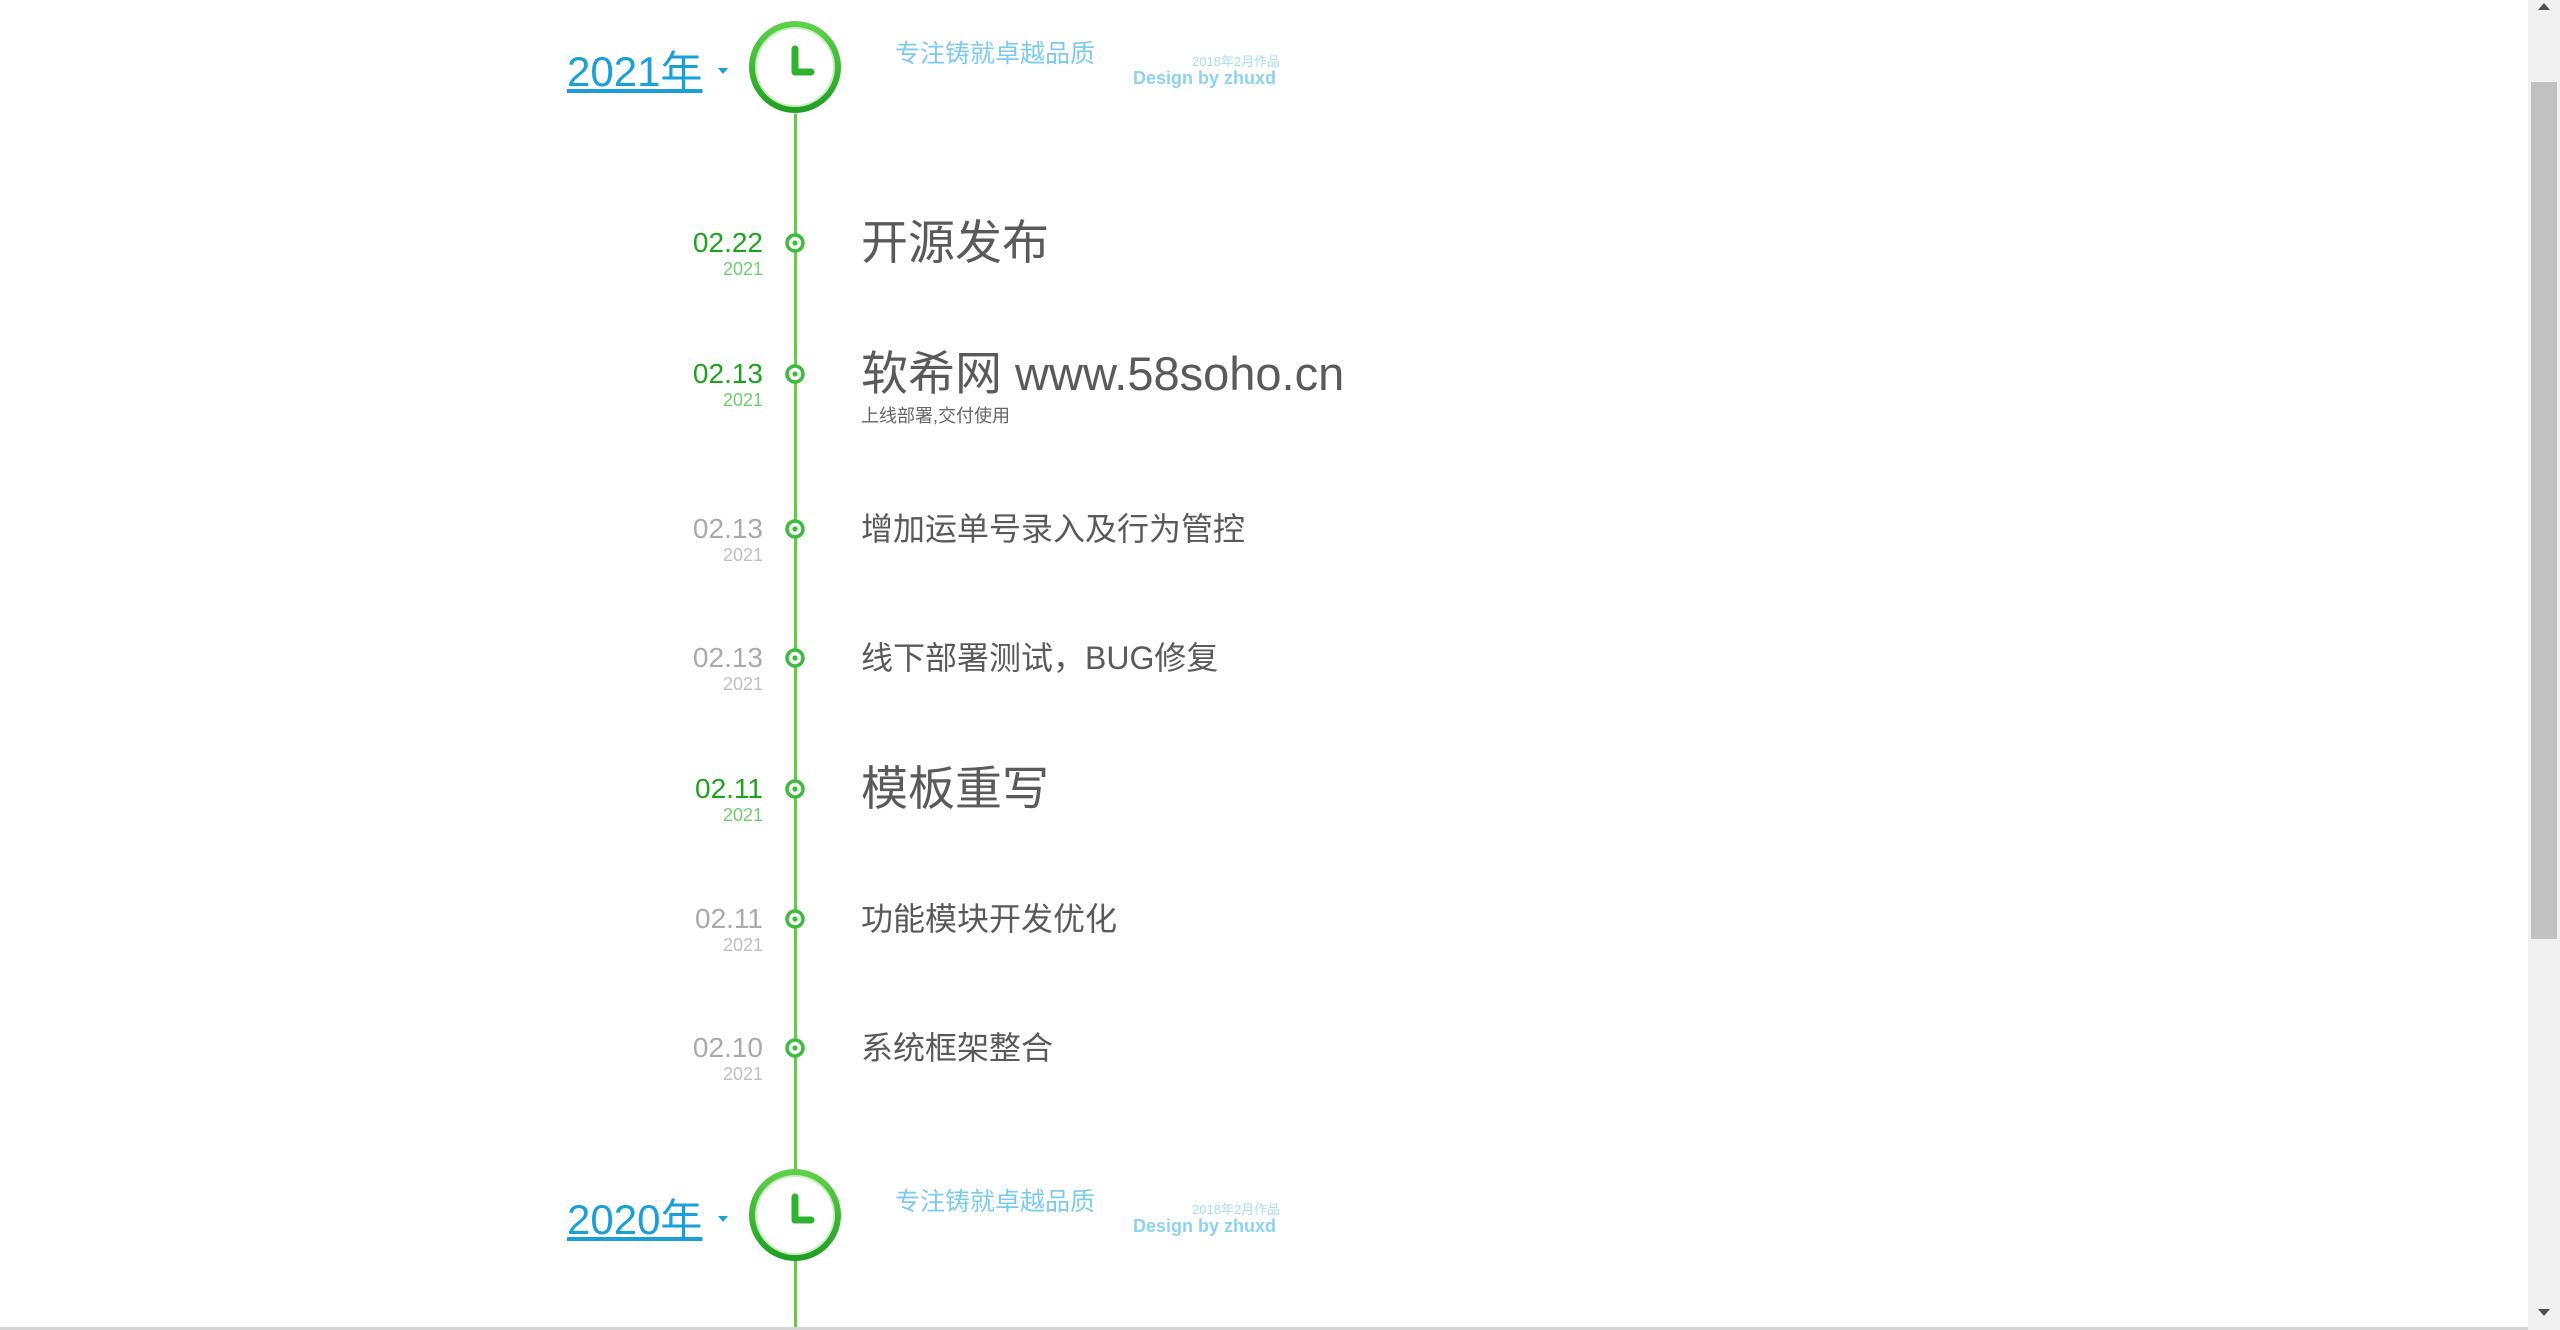 The image size is (2560, 1330). What do you see at coordinates (727, 1047) in the screenshot?
I see `event-date: 02.10` at bounding box center [727, 1047].